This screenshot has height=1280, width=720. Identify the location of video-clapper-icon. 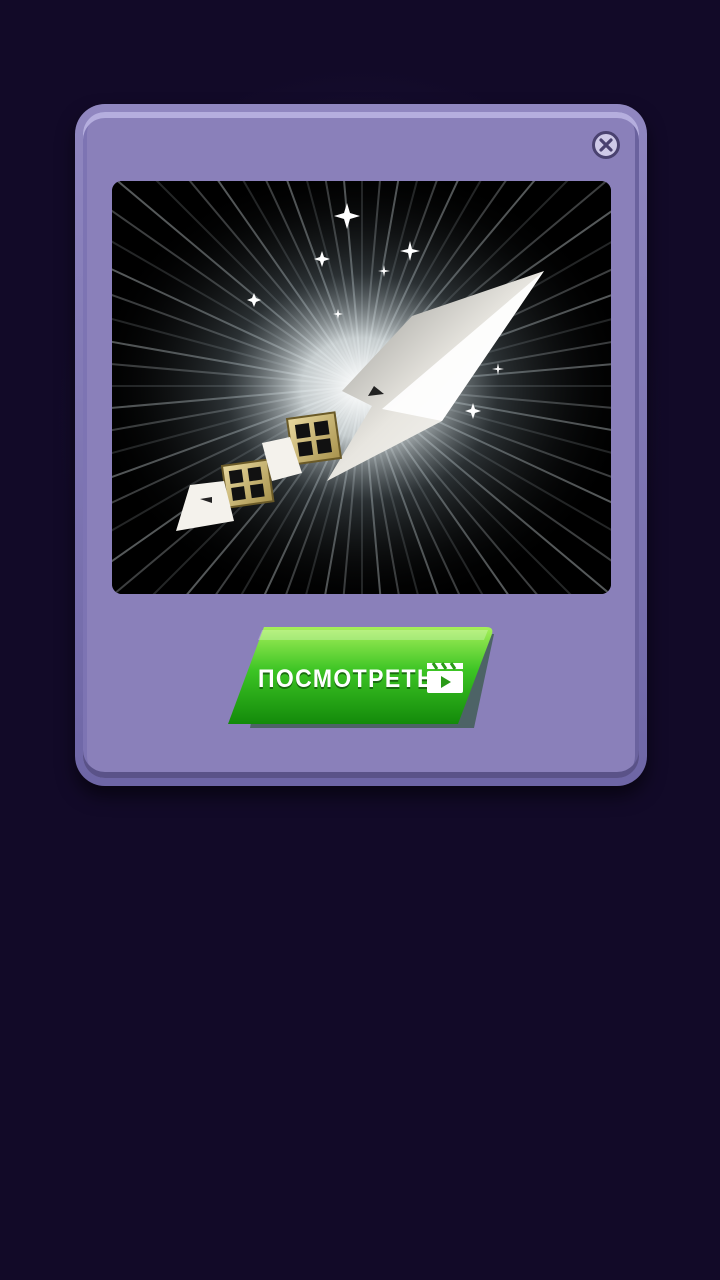
(445, 677).